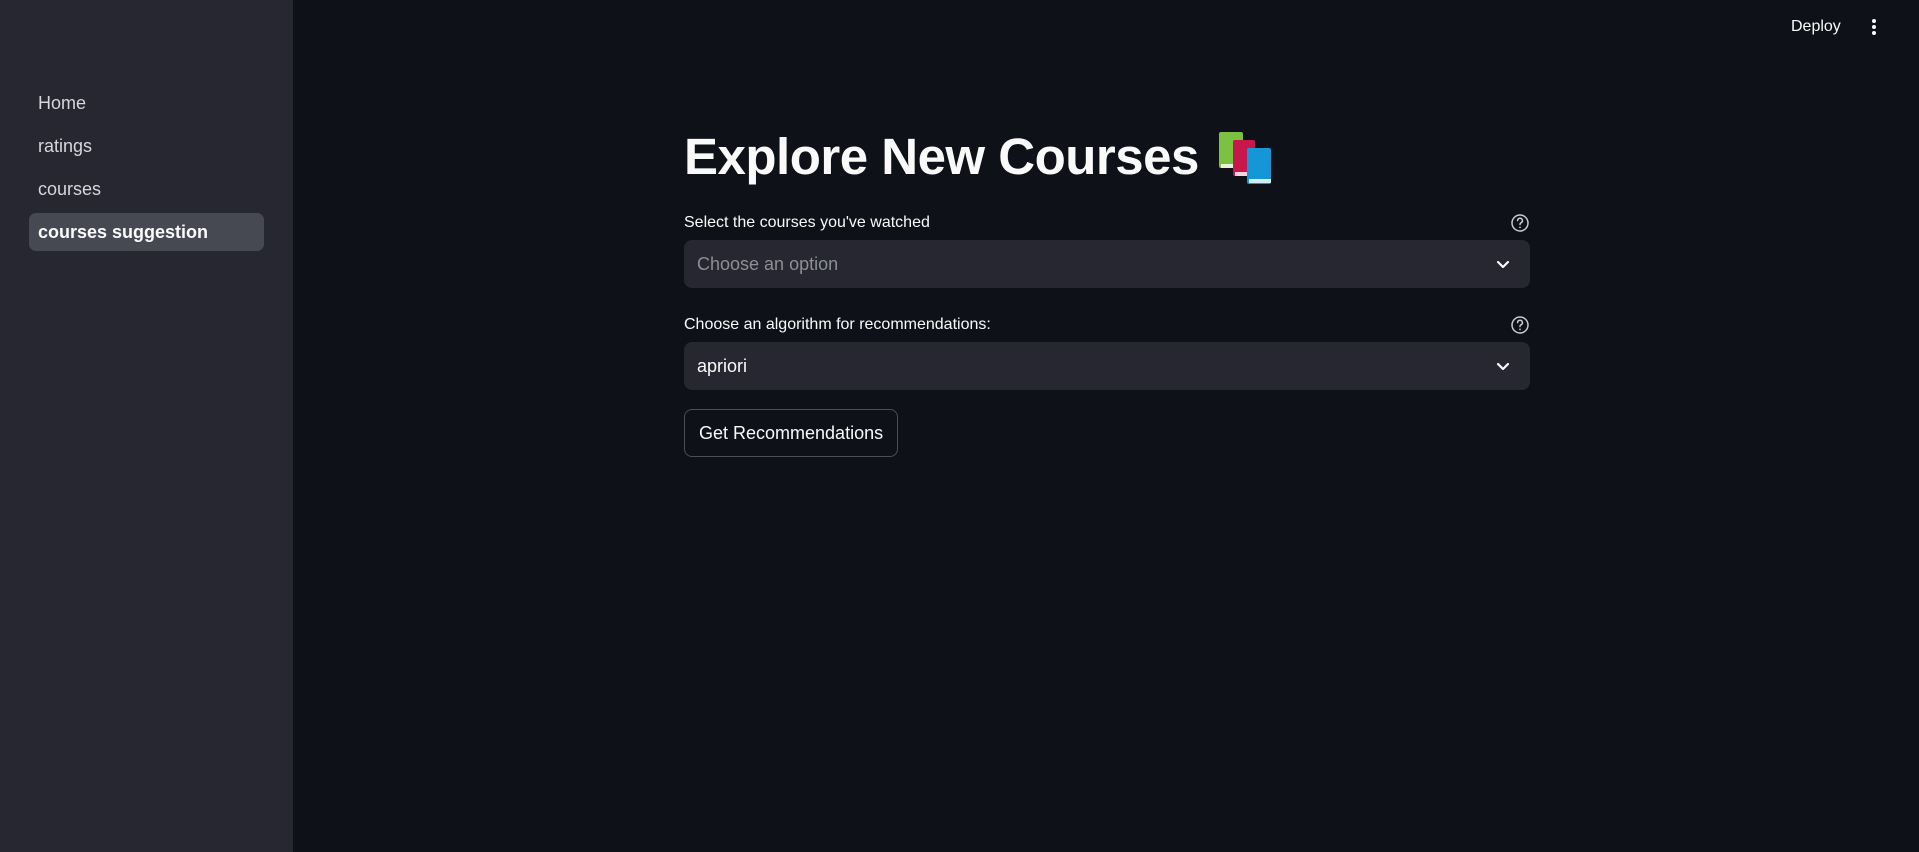  Describe the element at coordinates (791, 433) in the screenshot. I see `get-recommendations-button: Get Recommendations` at that location.